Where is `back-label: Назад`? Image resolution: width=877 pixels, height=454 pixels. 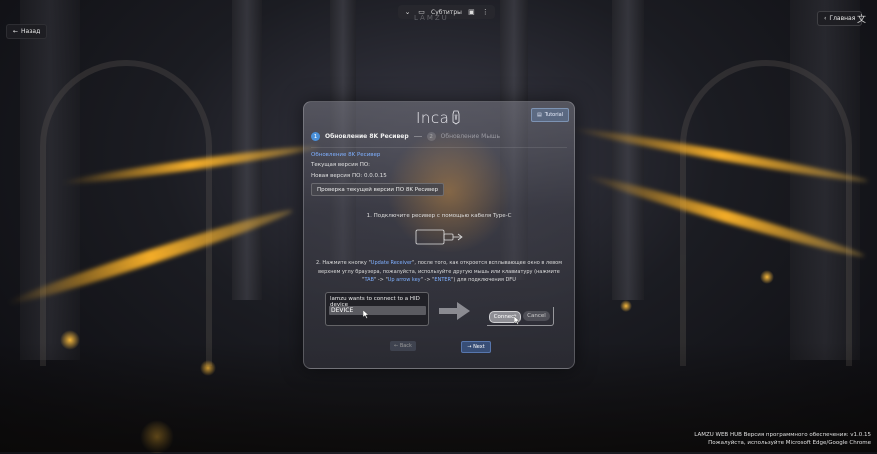
back-label: Назад is located at coordinates (31, 31).